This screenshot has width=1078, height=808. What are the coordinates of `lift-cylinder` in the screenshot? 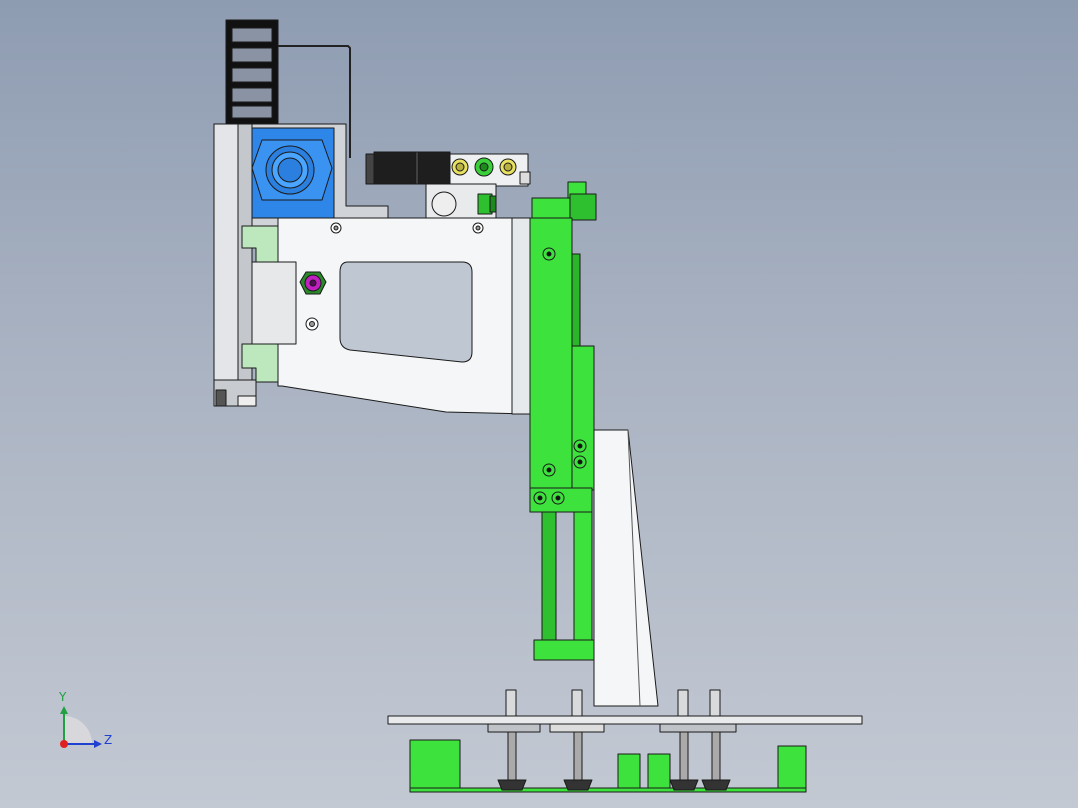 It's located at (563, 421).